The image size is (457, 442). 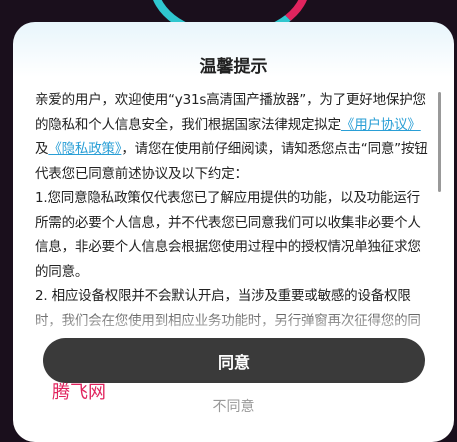 I want to click on content-scrollbar, so click(x=439, y=142).